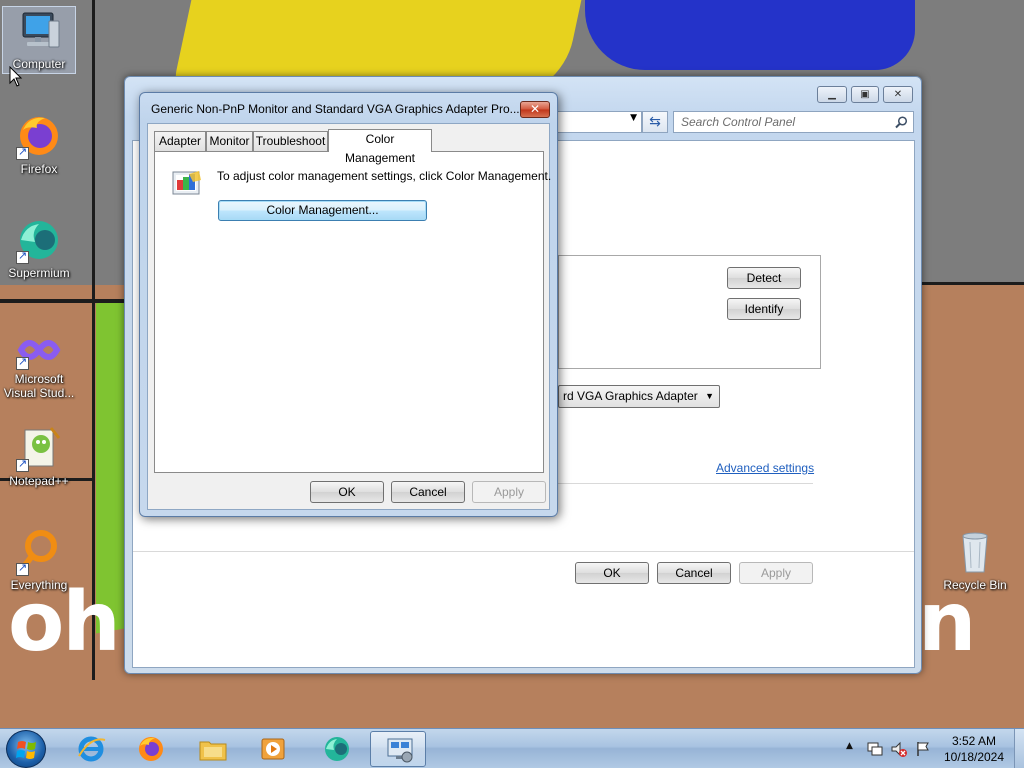 The height and width of the screenshot is (768, 1024). Describe the element at coordinates (709, 396) in the screenshot. I see `chevron-down-icon: ▼` at that location.